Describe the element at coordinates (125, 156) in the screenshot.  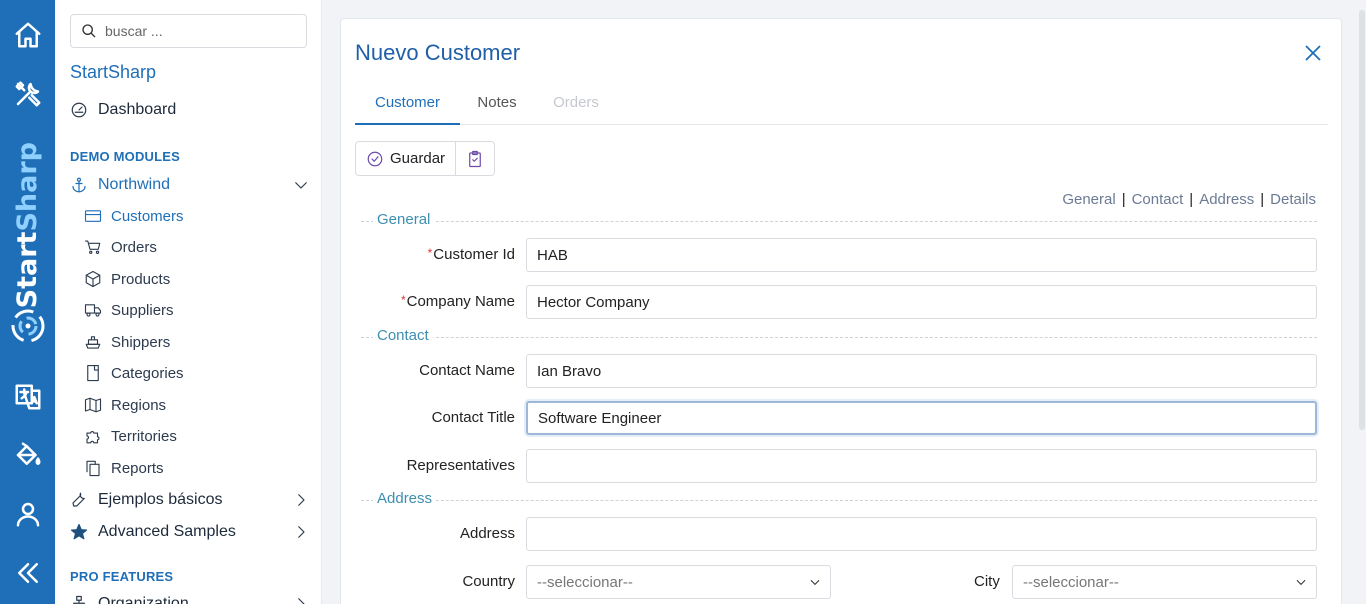
I see `section-demo-modules: DEMO MODULES` at that location.